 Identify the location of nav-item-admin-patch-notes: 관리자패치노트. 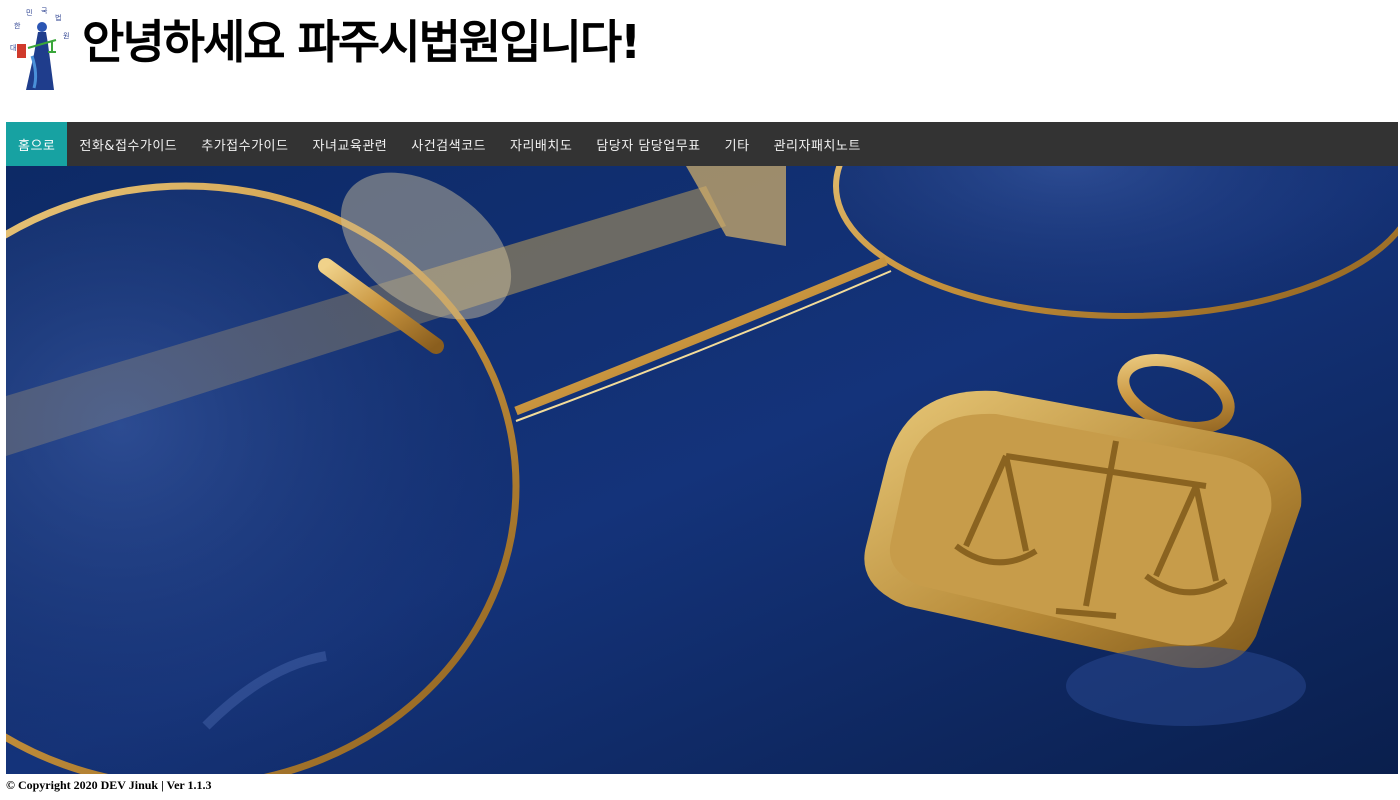
(817, 144).